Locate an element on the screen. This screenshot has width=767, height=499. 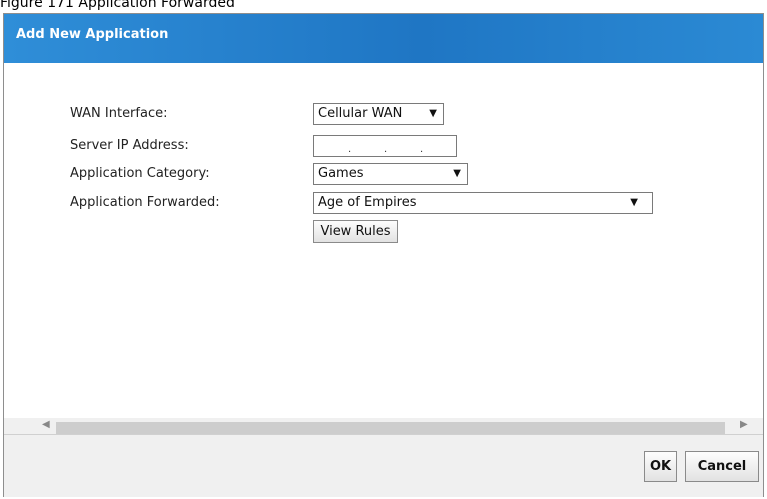
dialog-titlebar: Add New Application is located at coordinates (383, 38).